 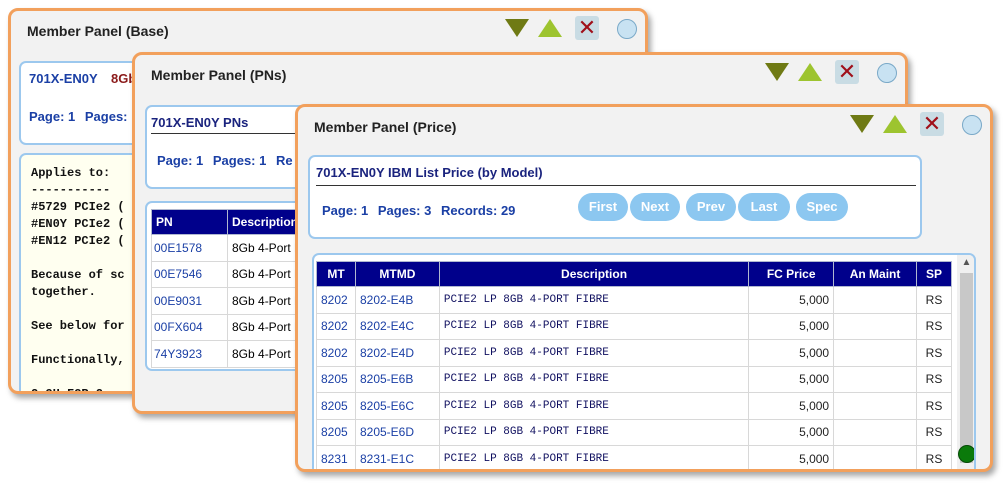 What do you see at coordinates (594, 274) in the screenshot?
I see `column-header: Description` at bounding box center [594, 274].